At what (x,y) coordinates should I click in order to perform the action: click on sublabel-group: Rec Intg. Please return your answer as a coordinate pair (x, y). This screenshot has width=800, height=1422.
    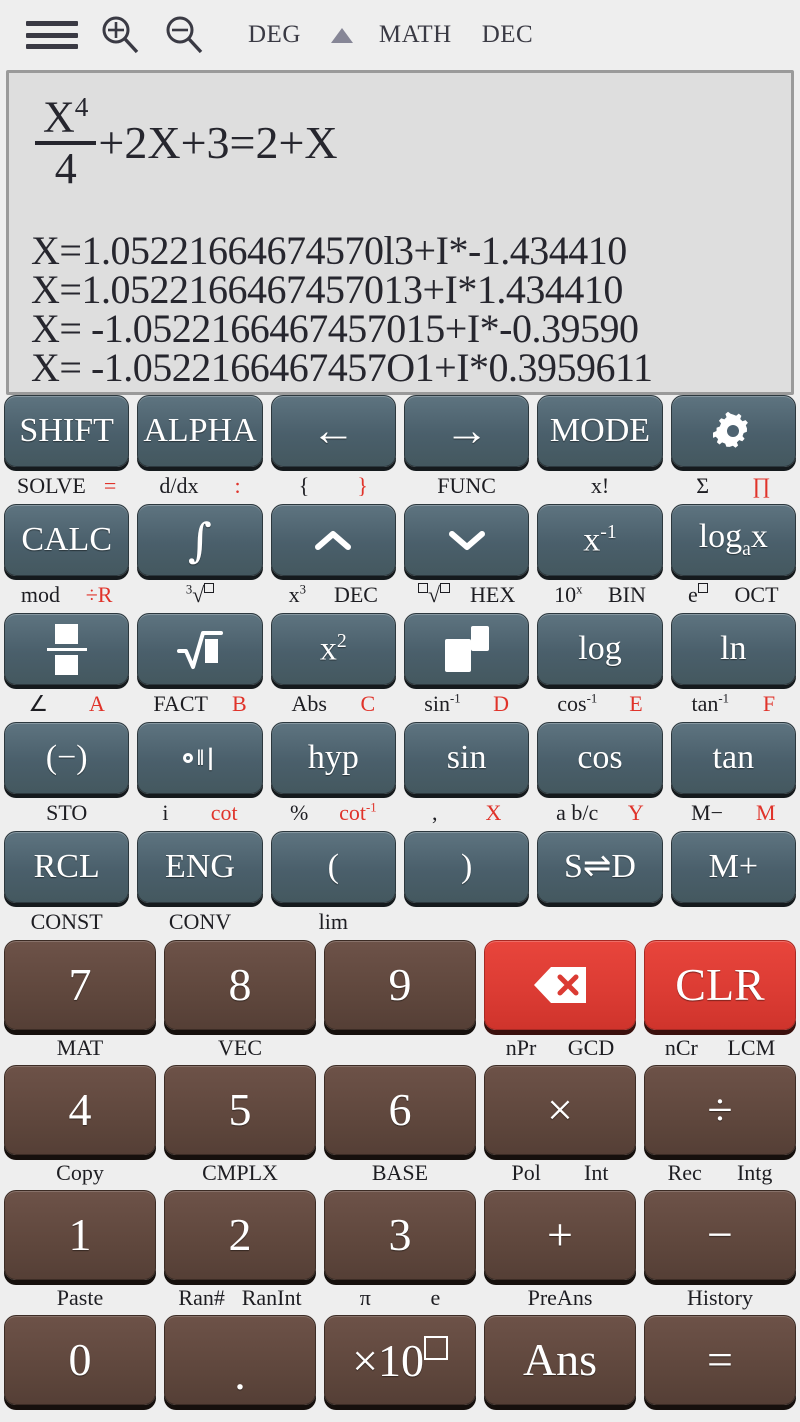
    Looking at the image, I should click on (720, 1172).